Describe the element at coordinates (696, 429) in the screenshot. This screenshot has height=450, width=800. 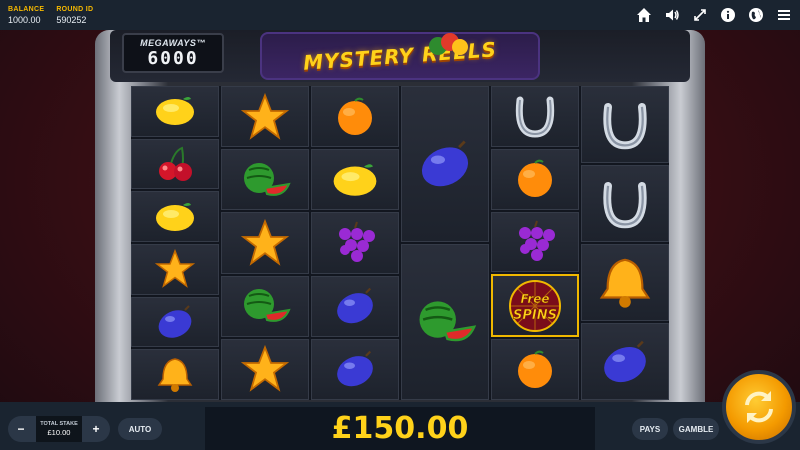
I see `gamble-button: GAMBLE` at that location.